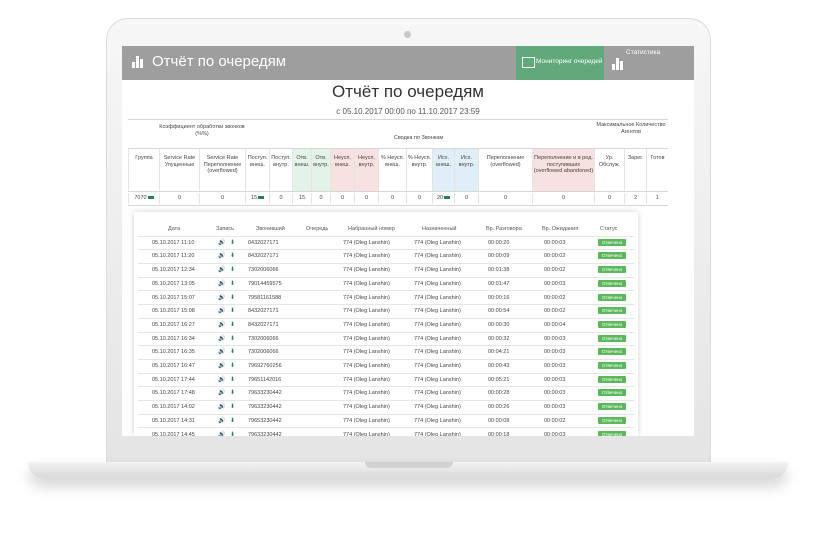  I want to click on col-queue: Очередь, so click(317, 229).